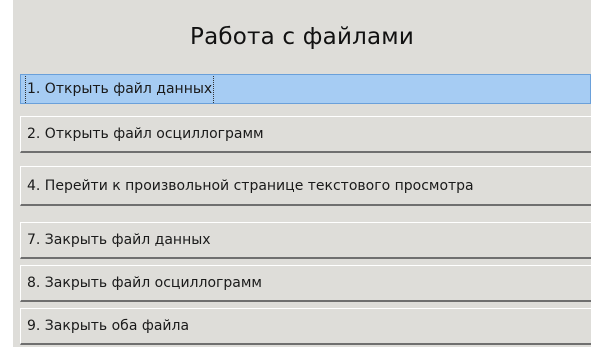  Describe the element at coordinates (305, 240) in the screenshot. I see `menu-item-close-data-file: 7. Закрыть файл данных` at that location.